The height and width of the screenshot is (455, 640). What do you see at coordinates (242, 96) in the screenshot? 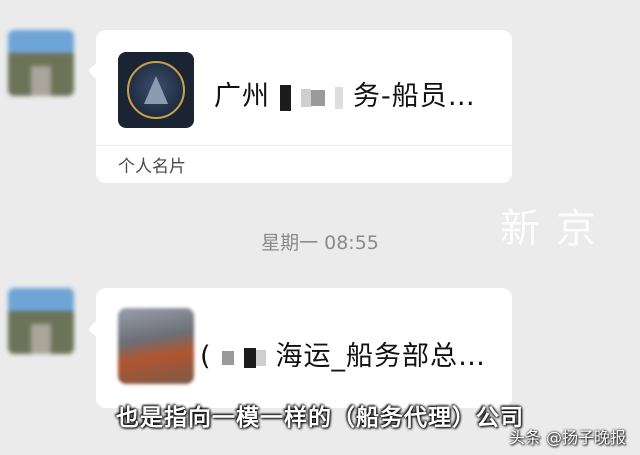
I see `contact-name-prefix: 广州` at bounding box center [242, 96].